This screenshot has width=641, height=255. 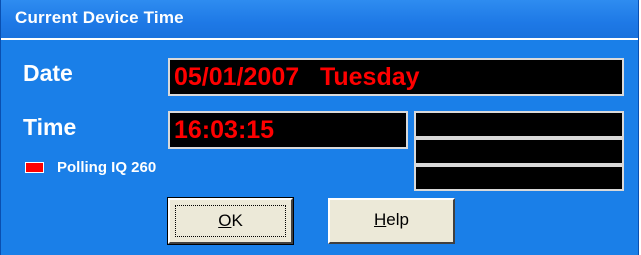 What do you see at coordinates (99, 17) in the screenshot?
I see `dialog-title: Current Device Time` at bounding box center [99, 17].